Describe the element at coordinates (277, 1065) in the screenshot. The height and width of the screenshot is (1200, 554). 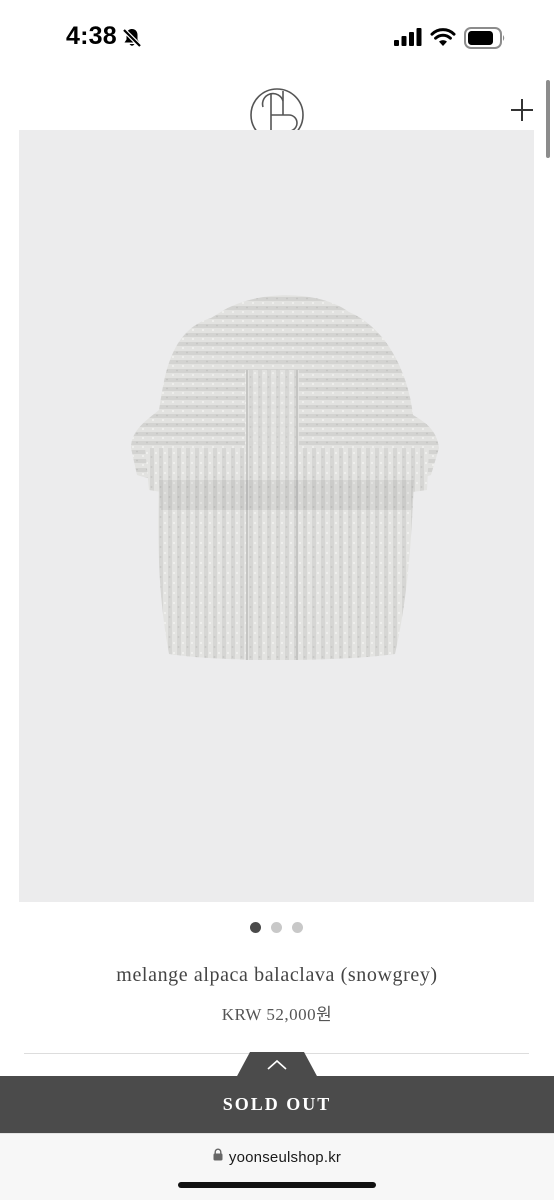
I see `chevron-up-icon` at that location.